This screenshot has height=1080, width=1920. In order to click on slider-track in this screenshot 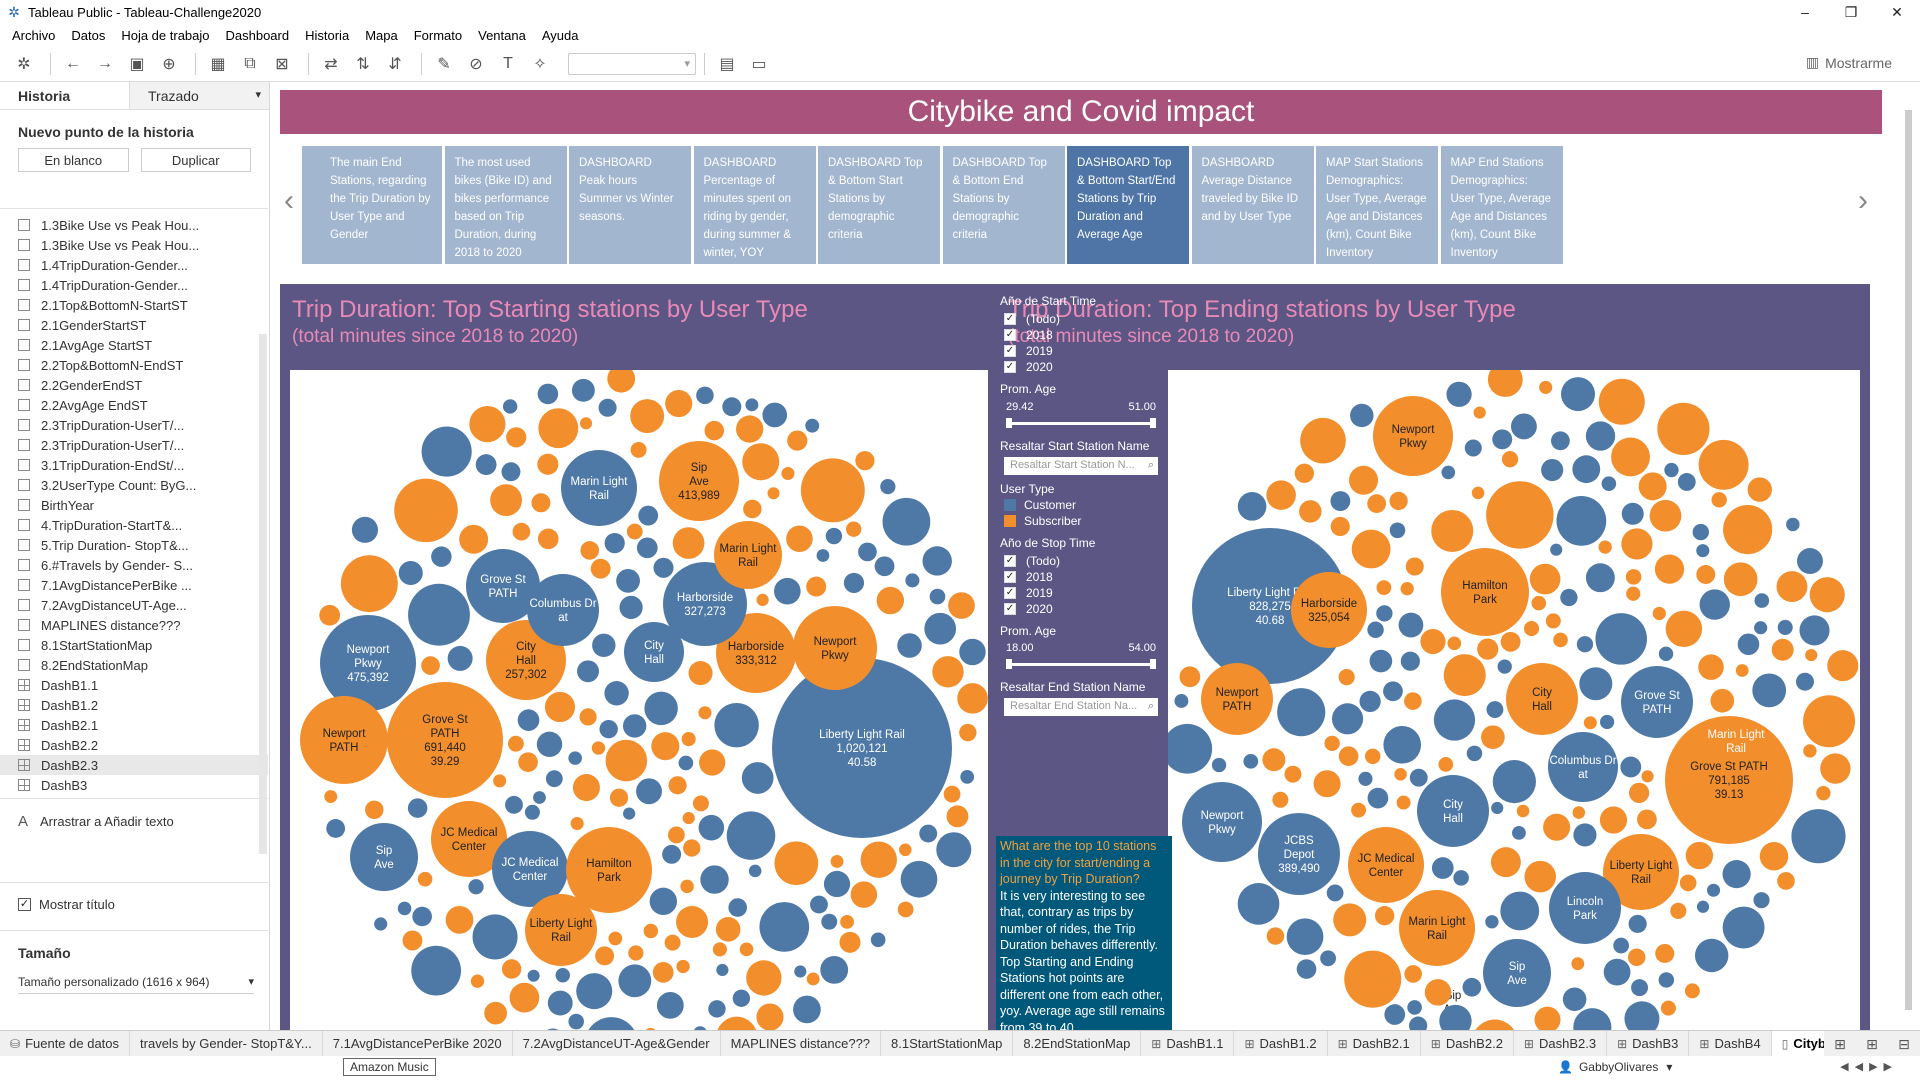, I will do `click(1081, 423)`.